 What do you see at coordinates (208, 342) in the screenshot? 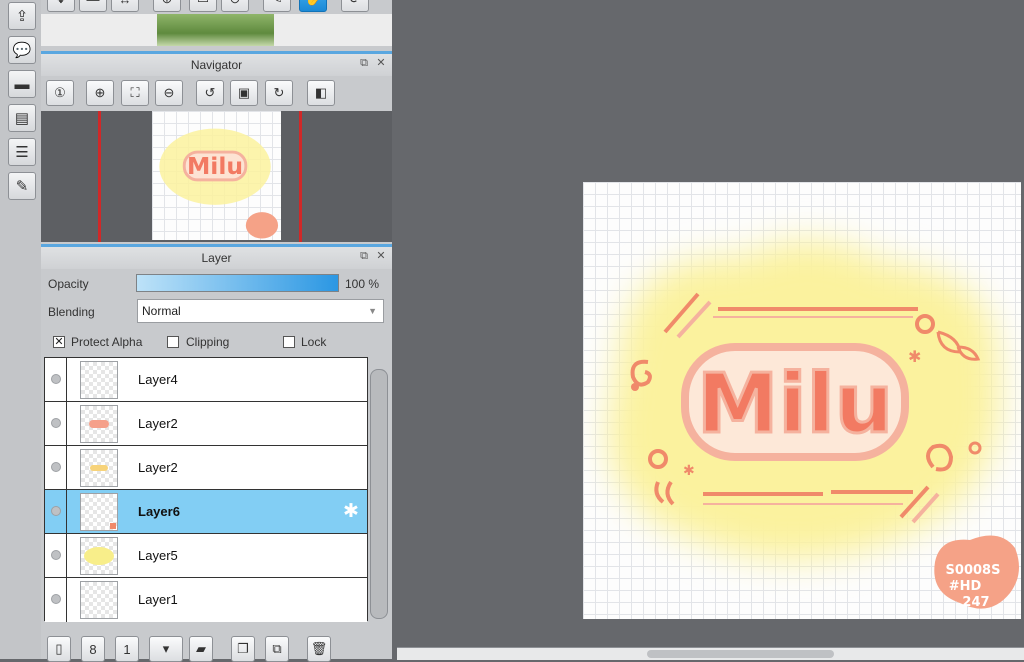
I see `clipping-label: Clipping` at bounding box center [208, 342].